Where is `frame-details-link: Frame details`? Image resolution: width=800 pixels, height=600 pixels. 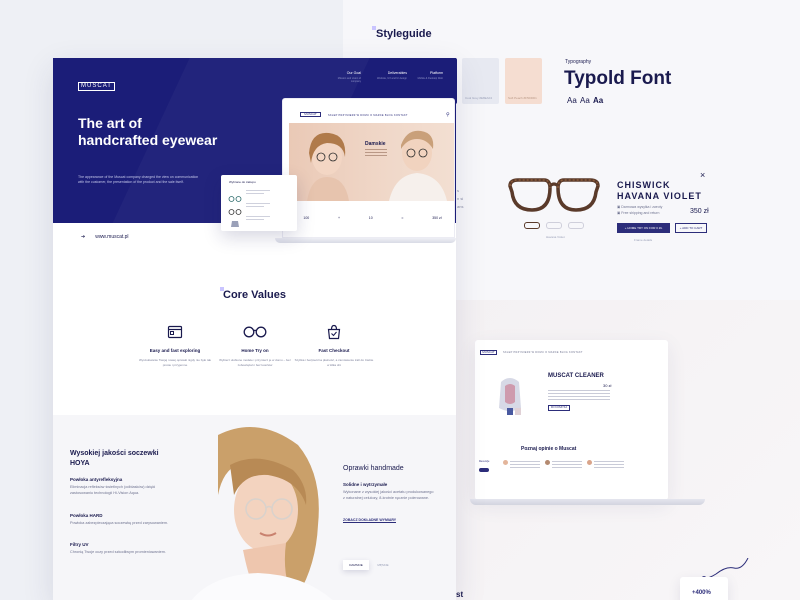
frame-details-link: Frame details is located at coordinates (643, 240).